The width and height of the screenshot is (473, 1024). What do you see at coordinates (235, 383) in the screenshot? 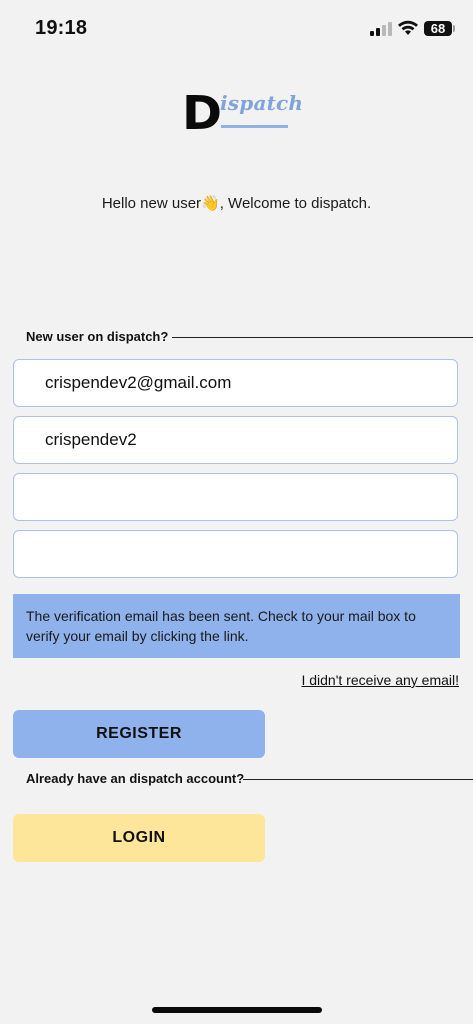
I see `email-field: crispendev2@gmail.com` at bounding box center [235, 383].